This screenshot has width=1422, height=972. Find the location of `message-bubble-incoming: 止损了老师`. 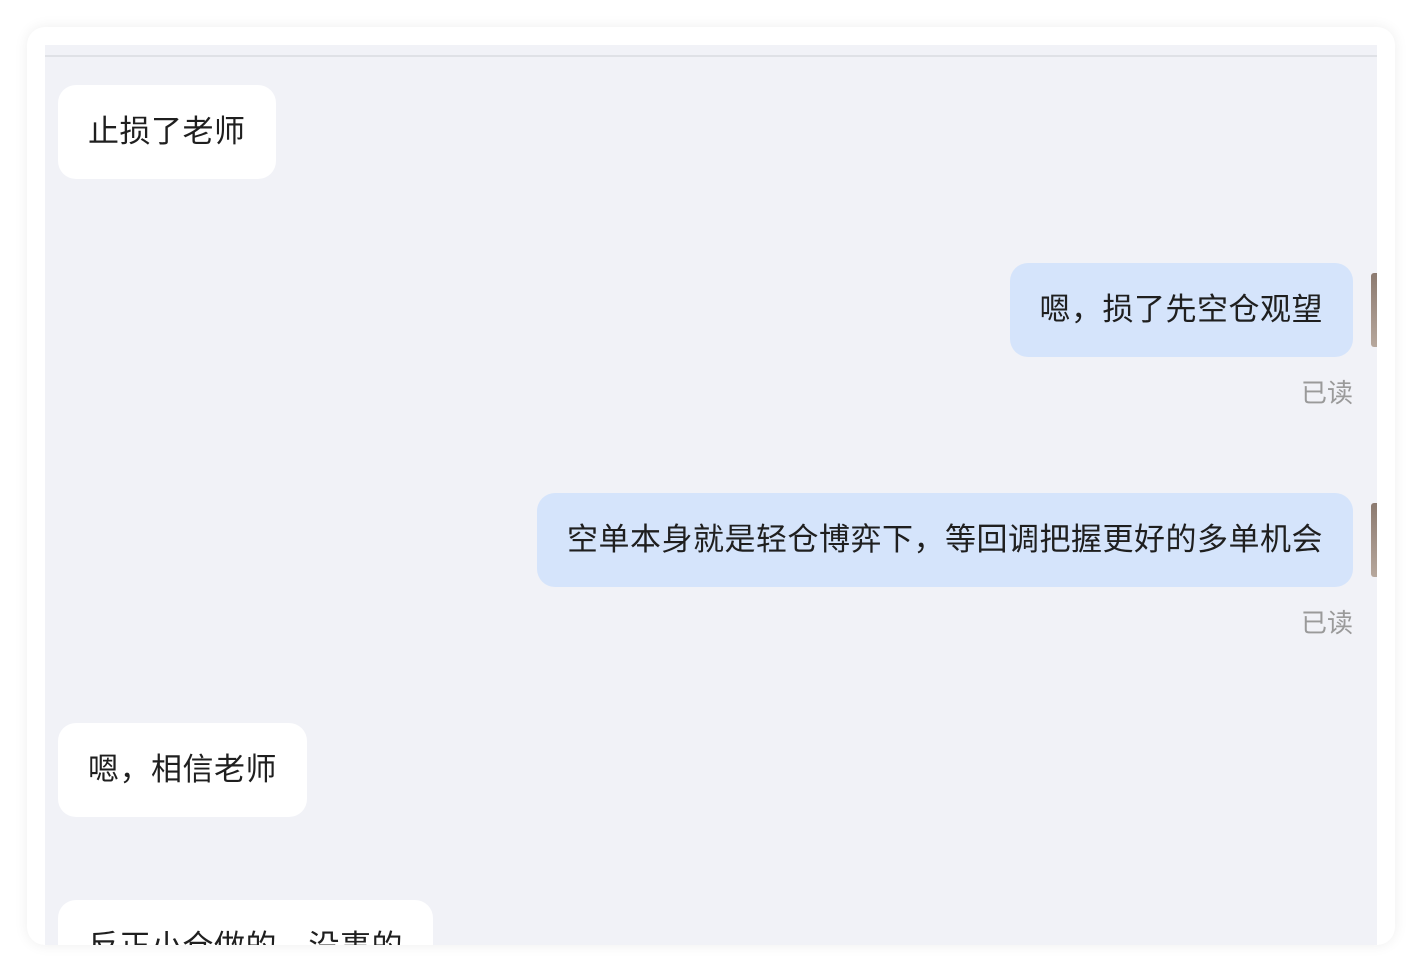

message-bubble-incoming: 止损了老师 is located at coordinates (167, 132).